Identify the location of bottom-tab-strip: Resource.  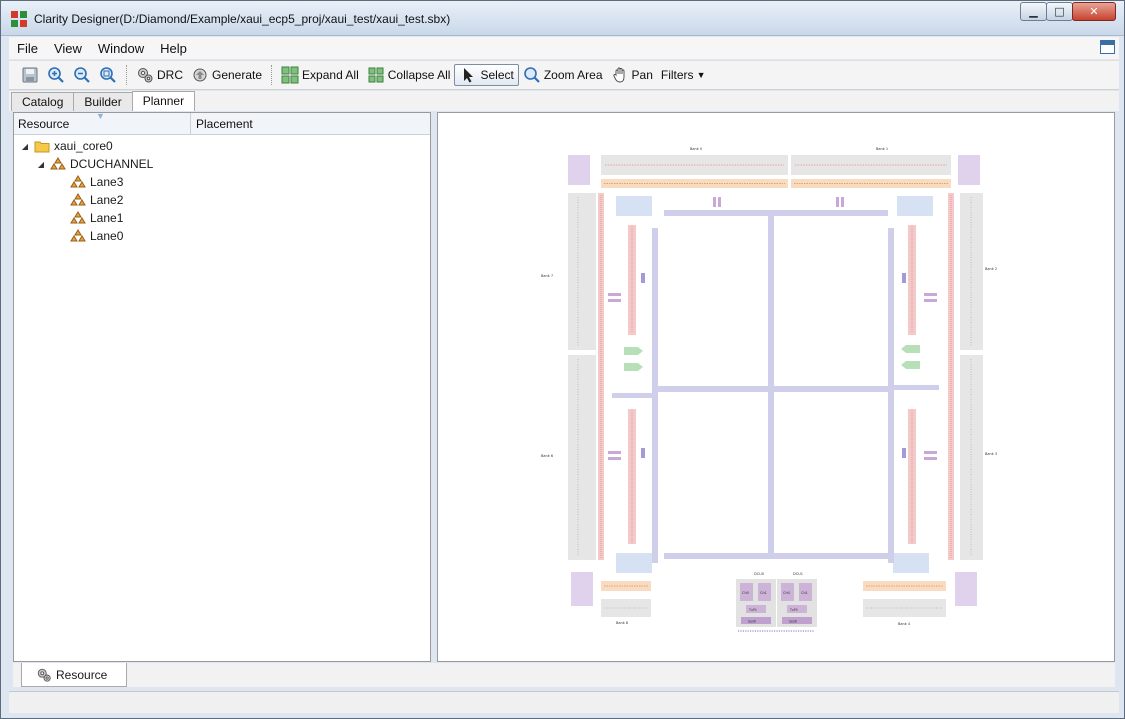
(564, 675).